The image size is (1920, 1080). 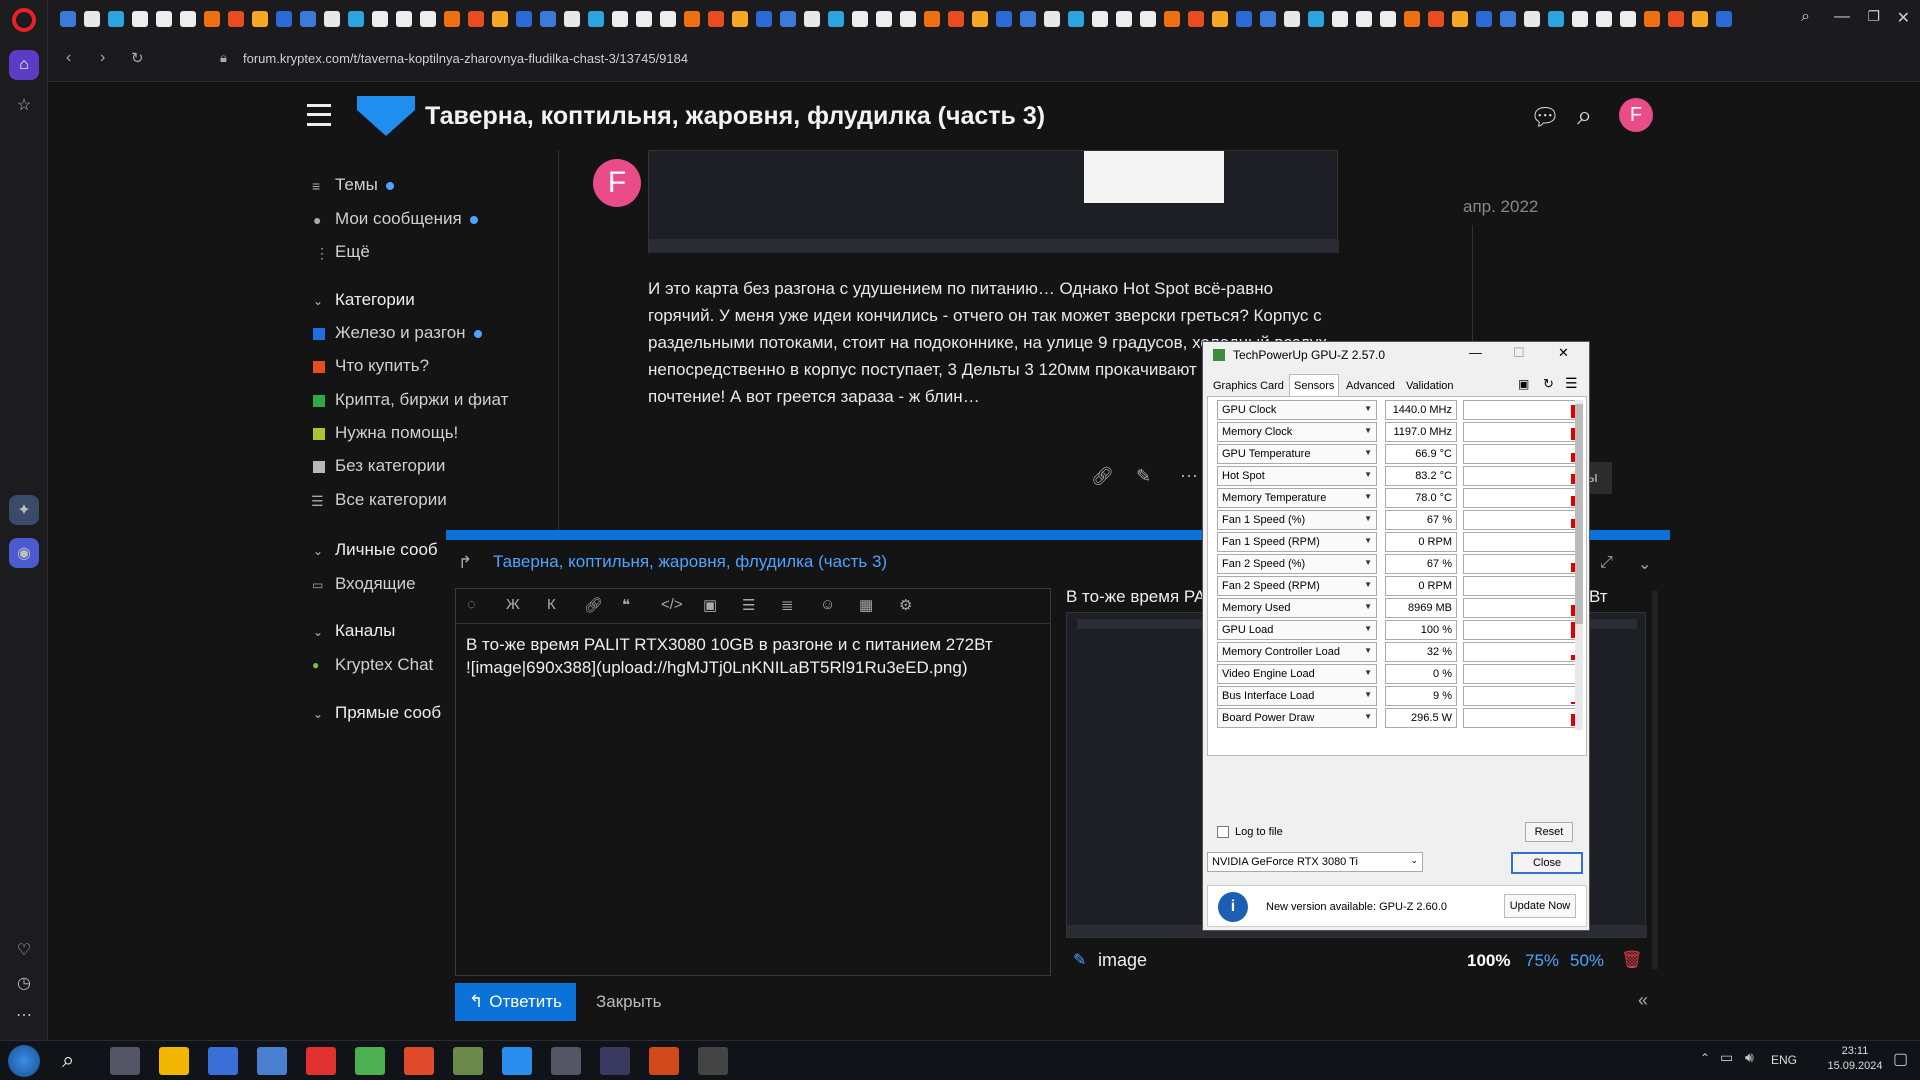 I want to click on preview-scrollbar, so click(x=1655, y=780).